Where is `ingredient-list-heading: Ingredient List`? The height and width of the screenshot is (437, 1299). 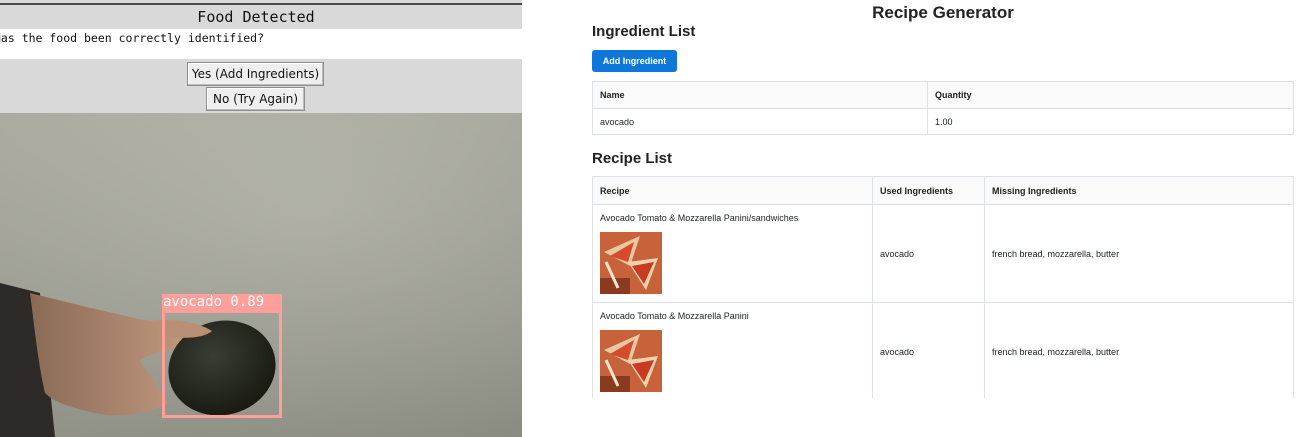 ingredient-list-heading: Ingredient List is located at coordinates (644, 31).